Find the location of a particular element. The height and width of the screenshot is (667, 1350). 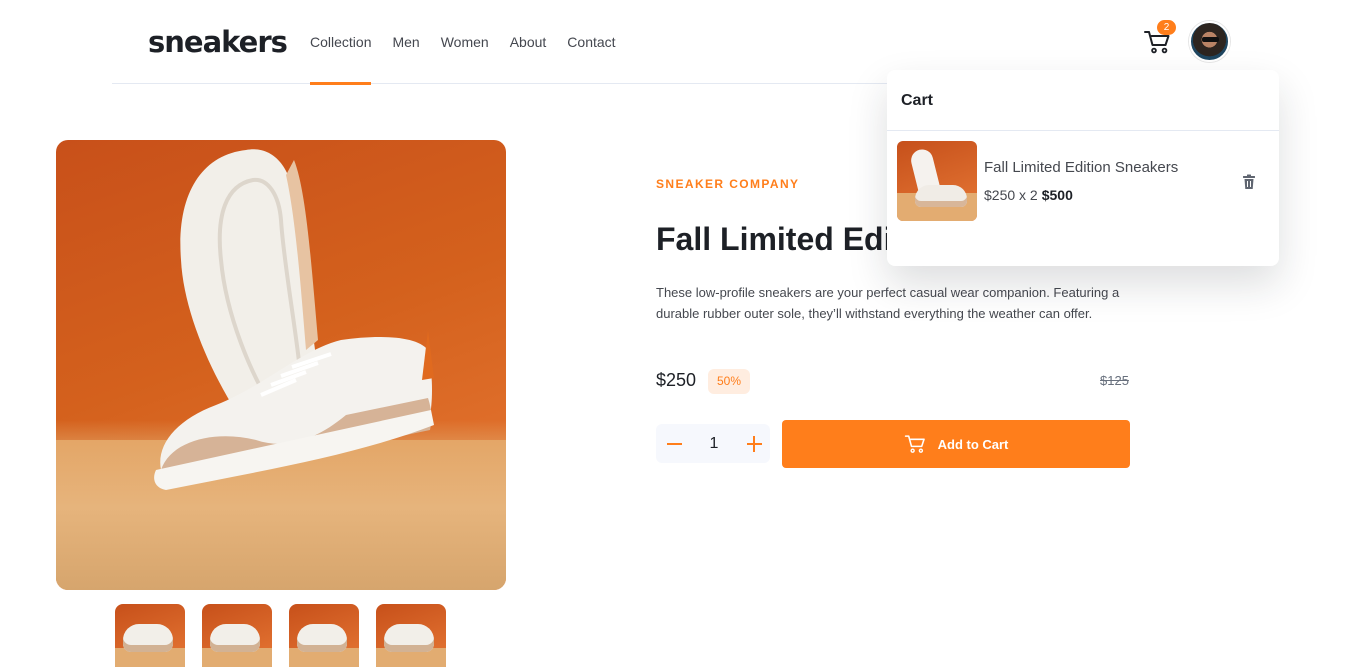

sneaker-illustration is located at coordinates (294, 319).